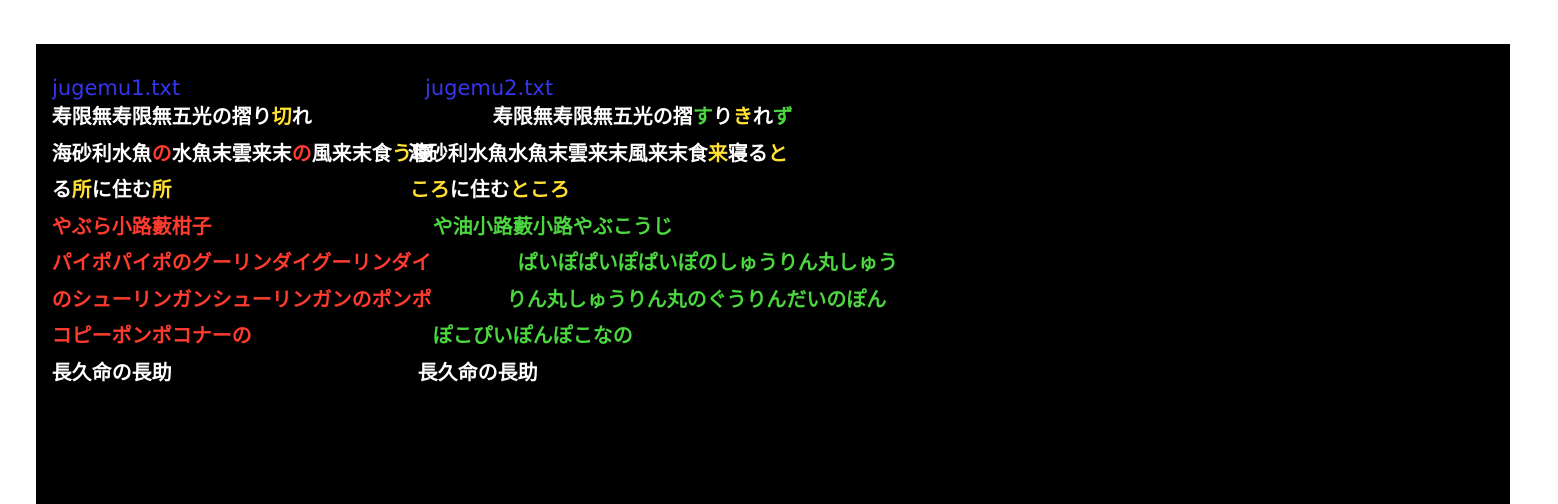 The width and height of the screenshot is (1558, 504). Describe the element at coordinates (772, 226) in the screenshot. I see `diff-row: やぶら小路藪柑子 や油小路藪小路やぶこうじ` at that location.